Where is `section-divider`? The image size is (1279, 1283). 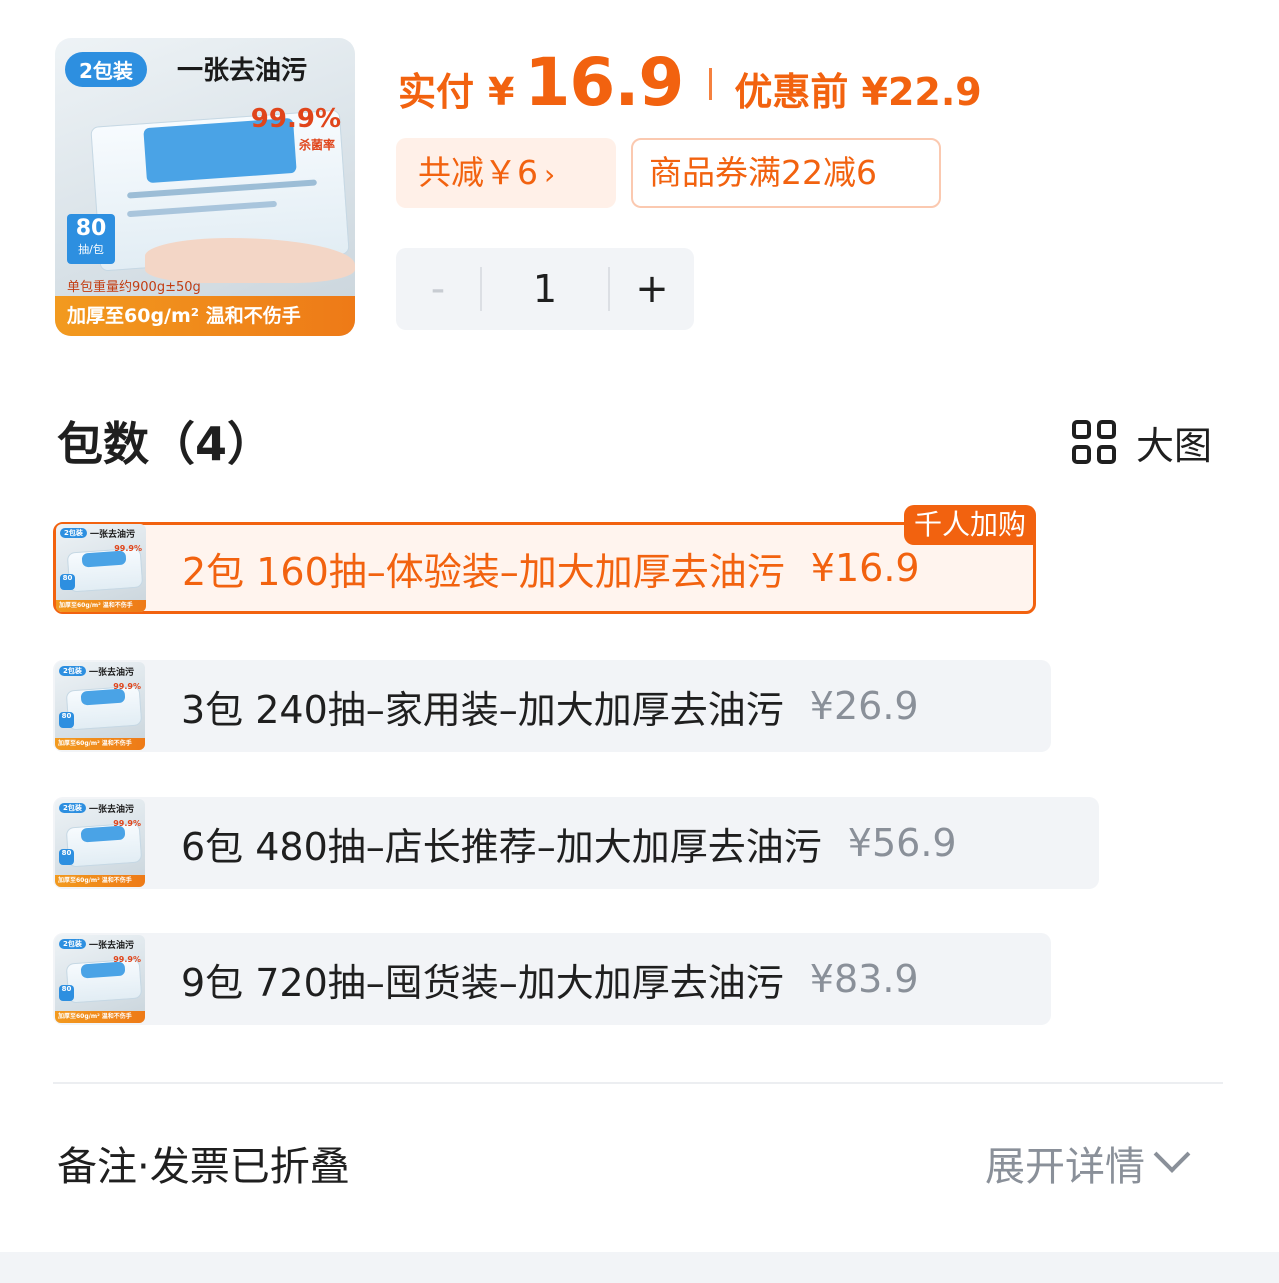
section-divider is located at coordinates (638, 1083).